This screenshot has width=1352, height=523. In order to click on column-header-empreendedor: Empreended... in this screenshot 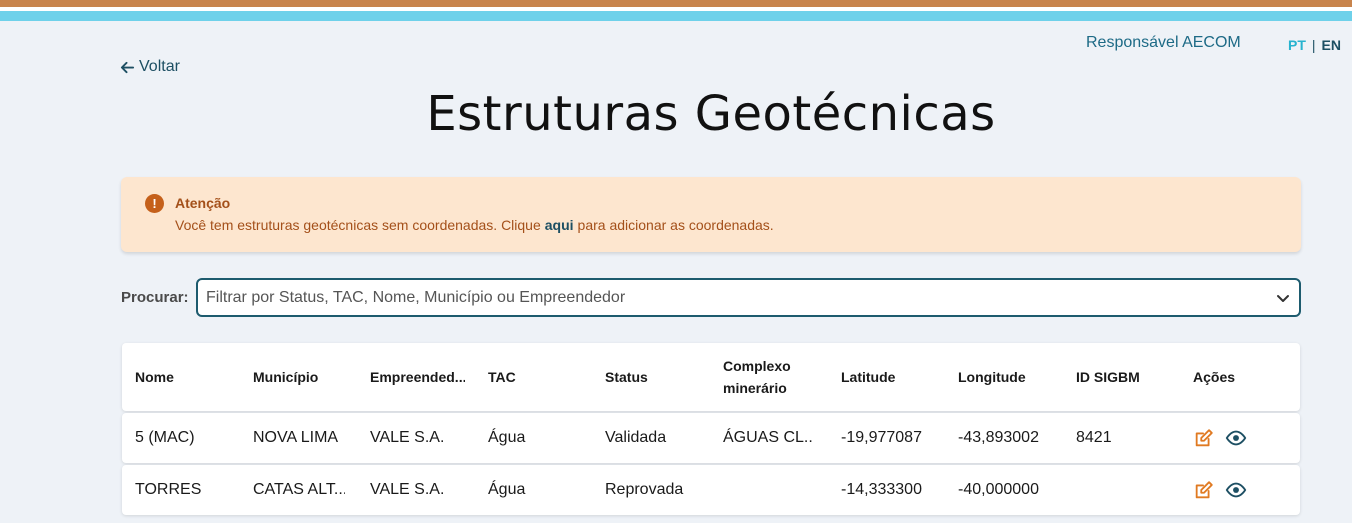, I will do `click(417, 377)`.